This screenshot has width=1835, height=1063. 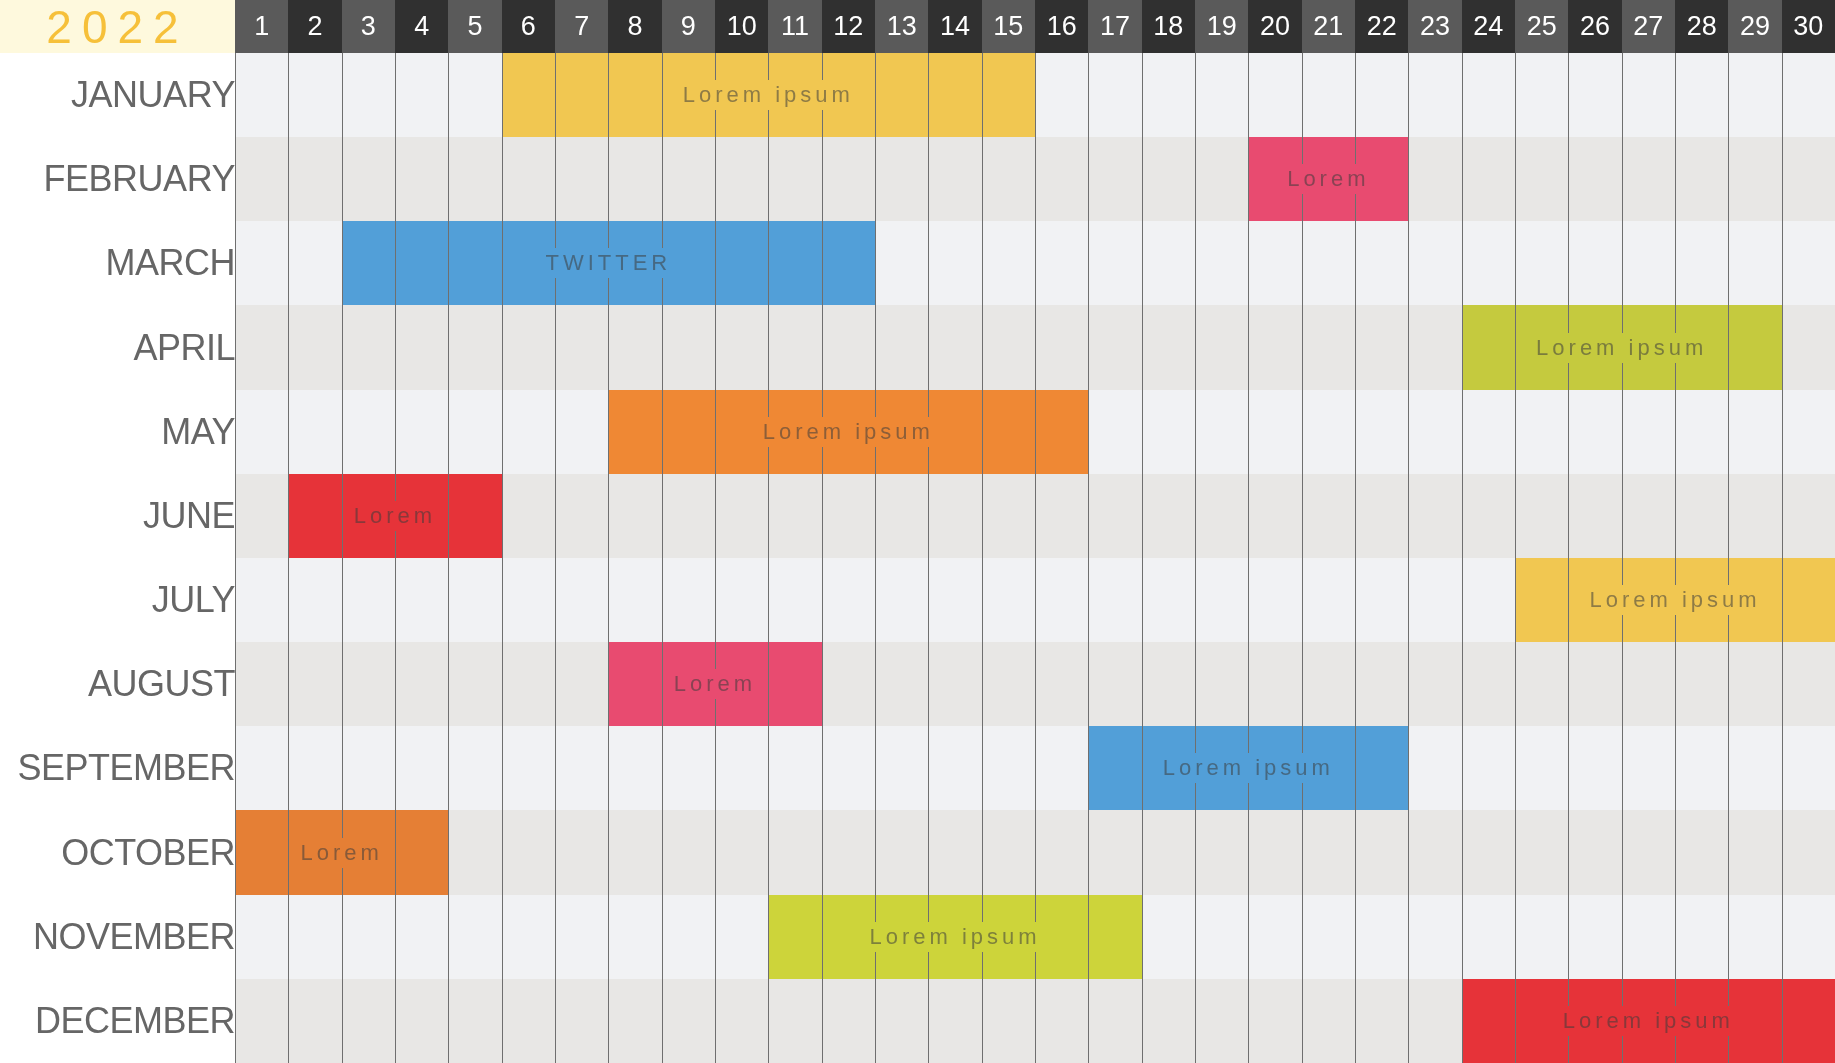 What do you see at coordinates (134, 1020) in the screenshot?
I see `month-name: DECEMBER` at bounding box center [134, 1020].